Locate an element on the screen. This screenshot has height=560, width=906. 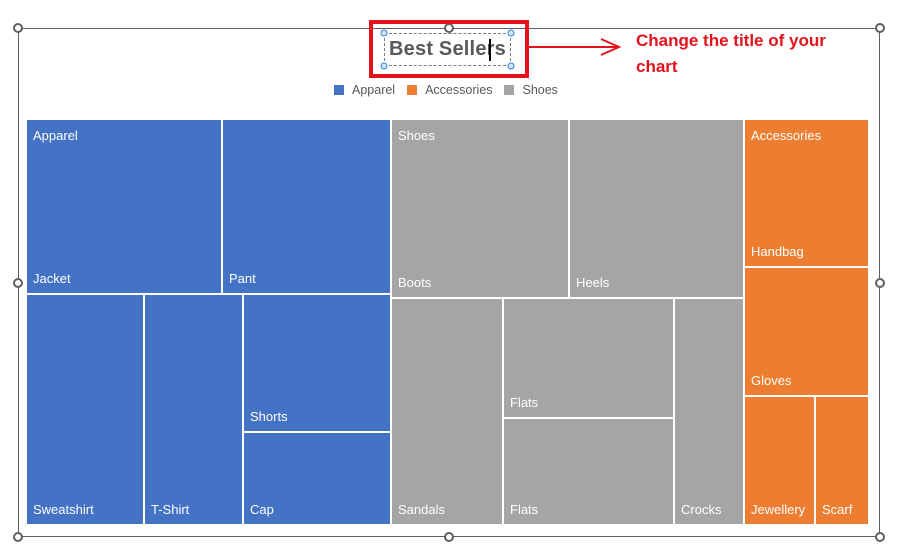
resize-handle-left is located at coordinates (18, 283).